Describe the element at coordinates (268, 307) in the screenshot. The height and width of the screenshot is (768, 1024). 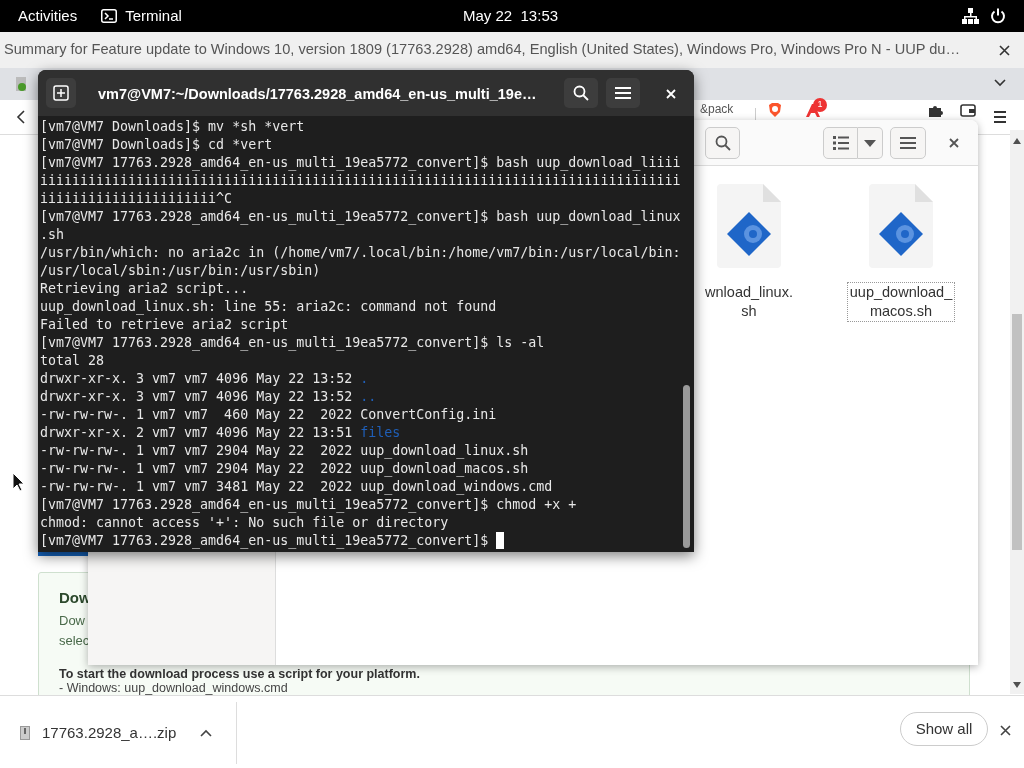
I see `terminal-line: uup_download_linux.sh: line 55: aria2c: command not found` at that location.